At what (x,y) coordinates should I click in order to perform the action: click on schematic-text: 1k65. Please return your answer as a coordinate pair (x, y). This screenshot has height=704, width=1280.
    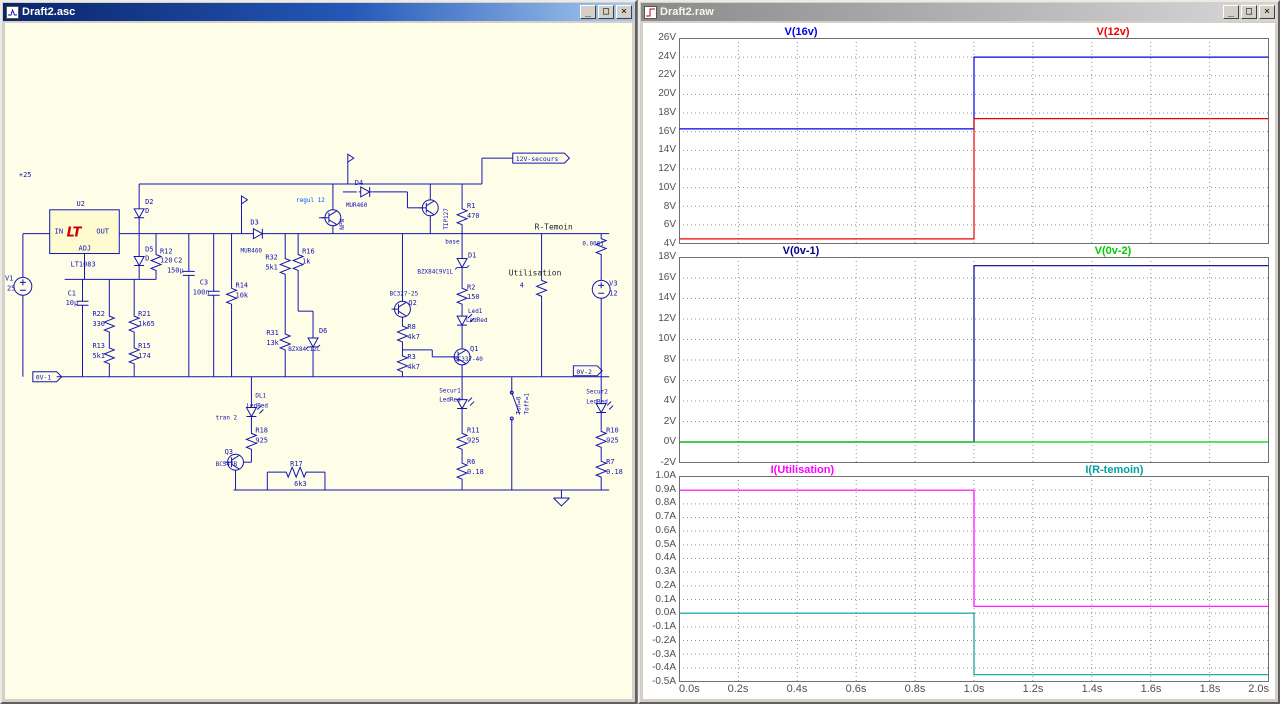
    Looking at the image, I should click on (146, 324).